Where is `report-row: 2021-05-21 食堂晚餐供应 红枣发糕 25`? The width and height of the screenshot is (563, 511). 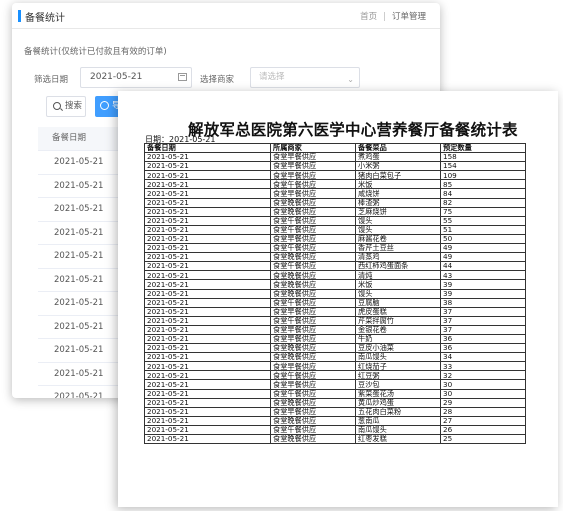 report-row: 2021-05-21 食堂晚餐供应 红枣发糕 25 is located at coordinates (335, 439).